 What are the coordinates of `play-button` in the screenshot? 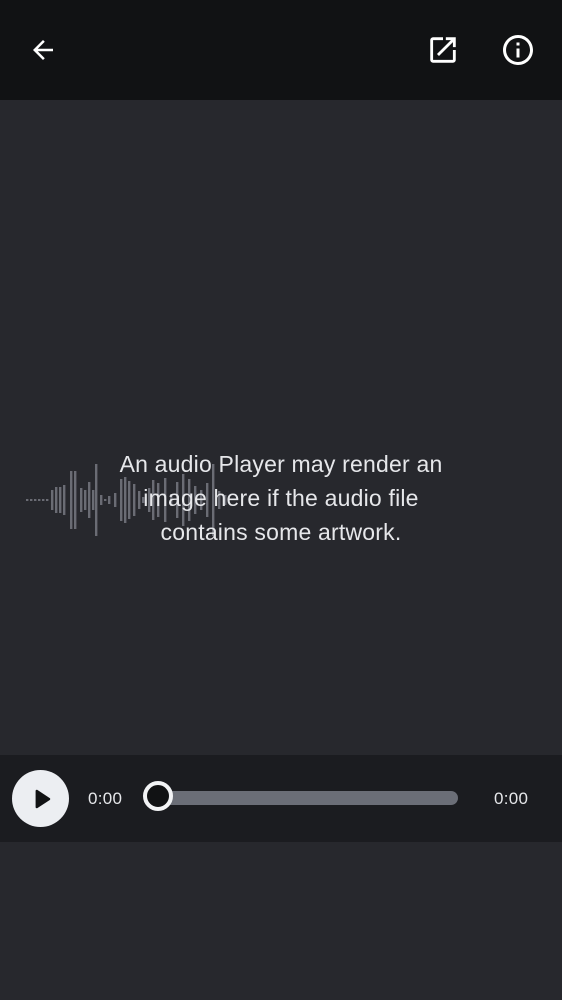 It's located at (40, 798).